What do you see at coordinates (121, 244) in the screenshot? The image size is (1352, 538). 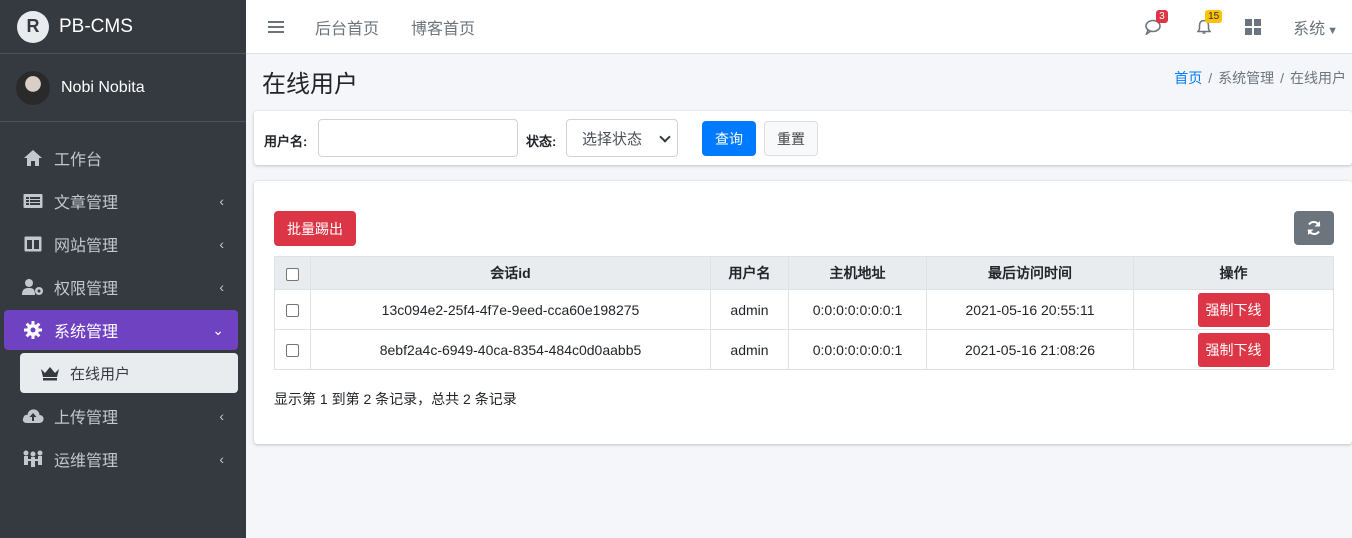 I see `sidebar-item-website: 网站管理 ‹` at bounding box center [121, 244].